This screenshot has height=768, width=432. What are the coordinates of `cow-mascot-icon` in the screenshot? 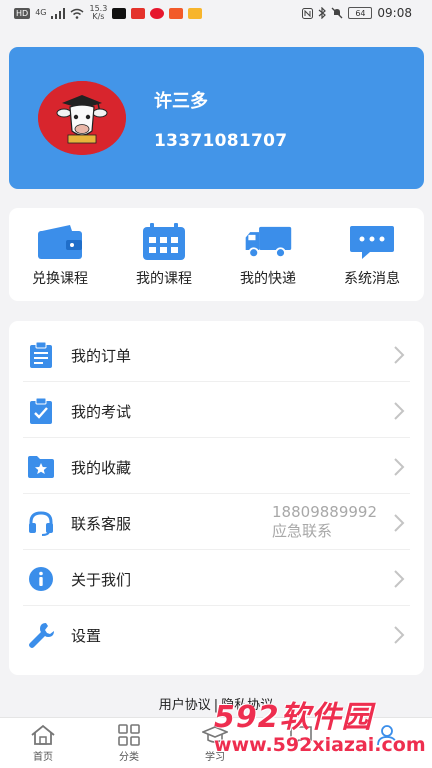 It's located at (82, 118).